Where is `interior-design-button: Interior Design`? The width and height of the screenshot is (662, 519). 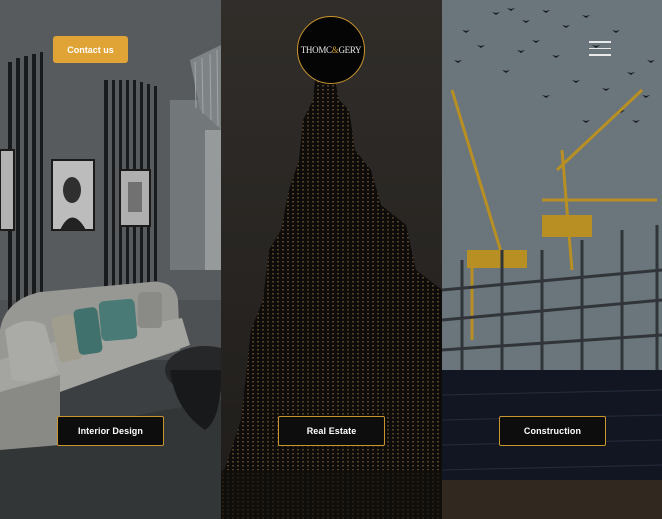 interior-design-button: Interior Design is located at coordinates (110, 431).